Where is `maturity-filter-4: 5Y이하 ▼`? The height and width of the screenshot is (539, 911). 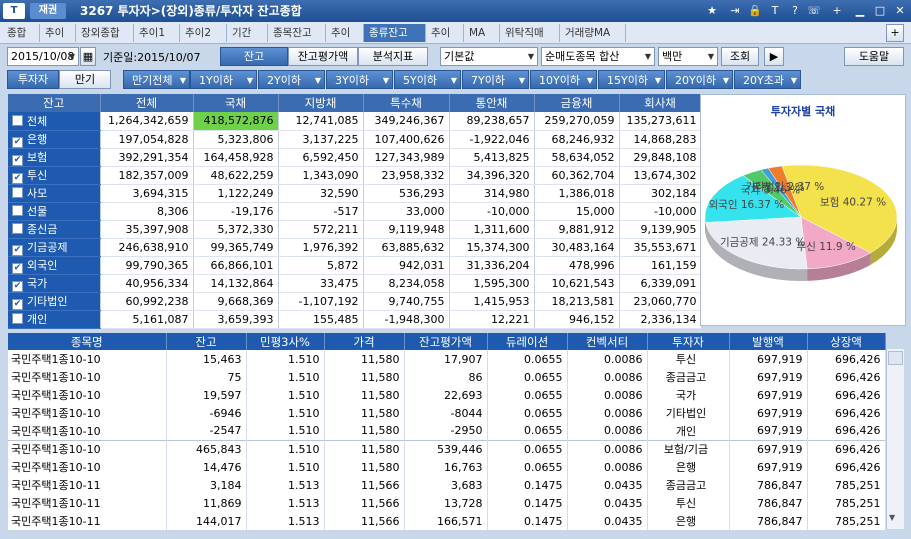 maturity-filter-4: 5Y이하 ▼ is located at coordinates (427, 79).